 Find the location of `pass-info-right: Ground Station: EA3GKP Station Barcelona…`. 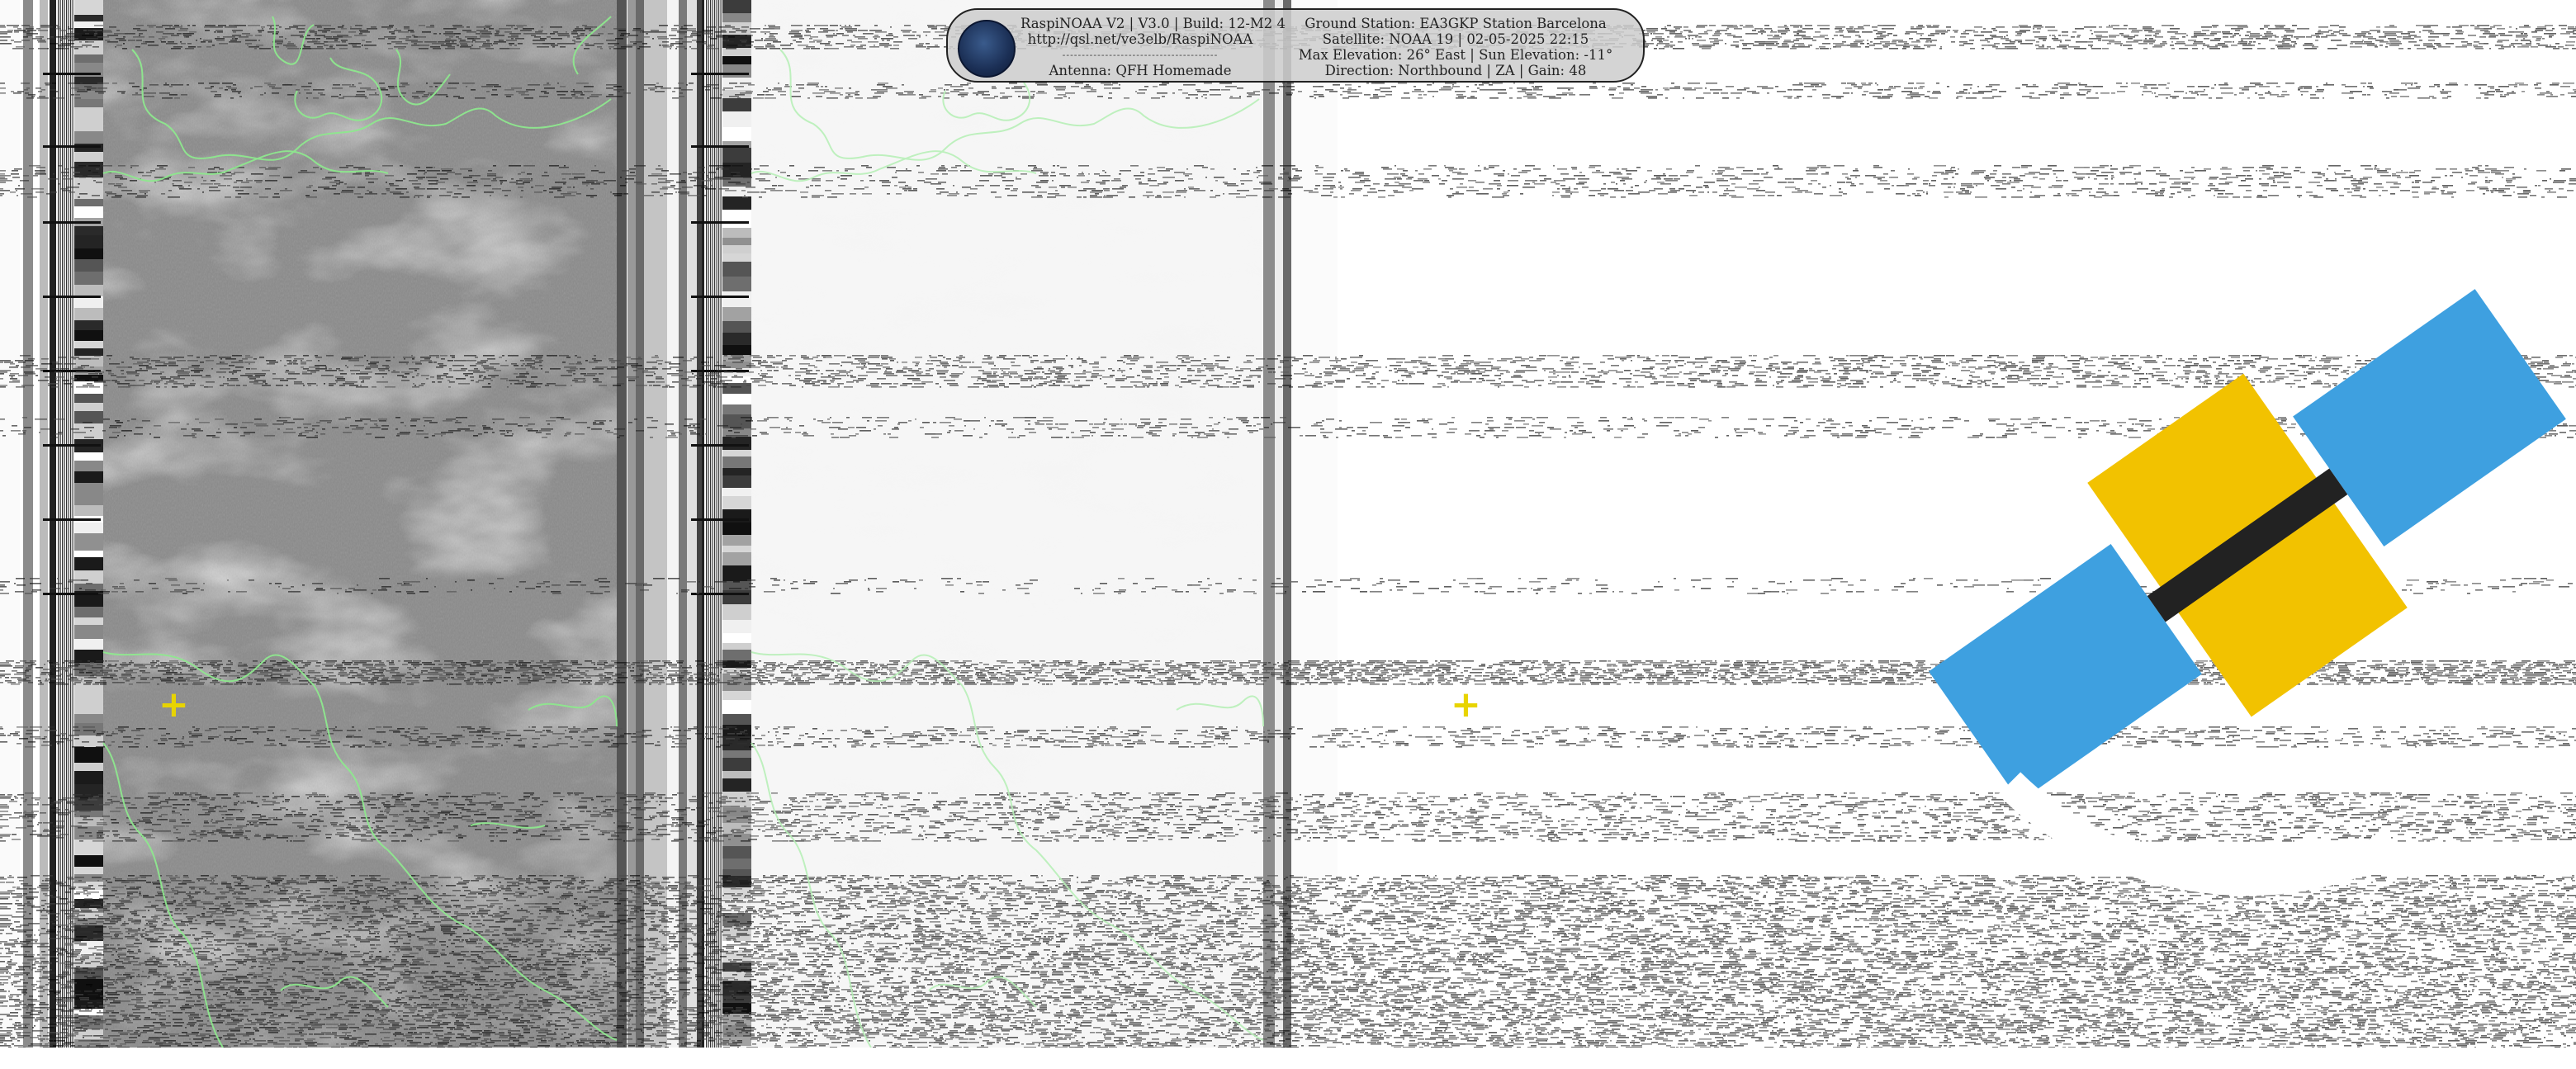

pass-info-right: Ground Station: EA3GKP Station Barcelona… is located at coordinates (1455, 47).